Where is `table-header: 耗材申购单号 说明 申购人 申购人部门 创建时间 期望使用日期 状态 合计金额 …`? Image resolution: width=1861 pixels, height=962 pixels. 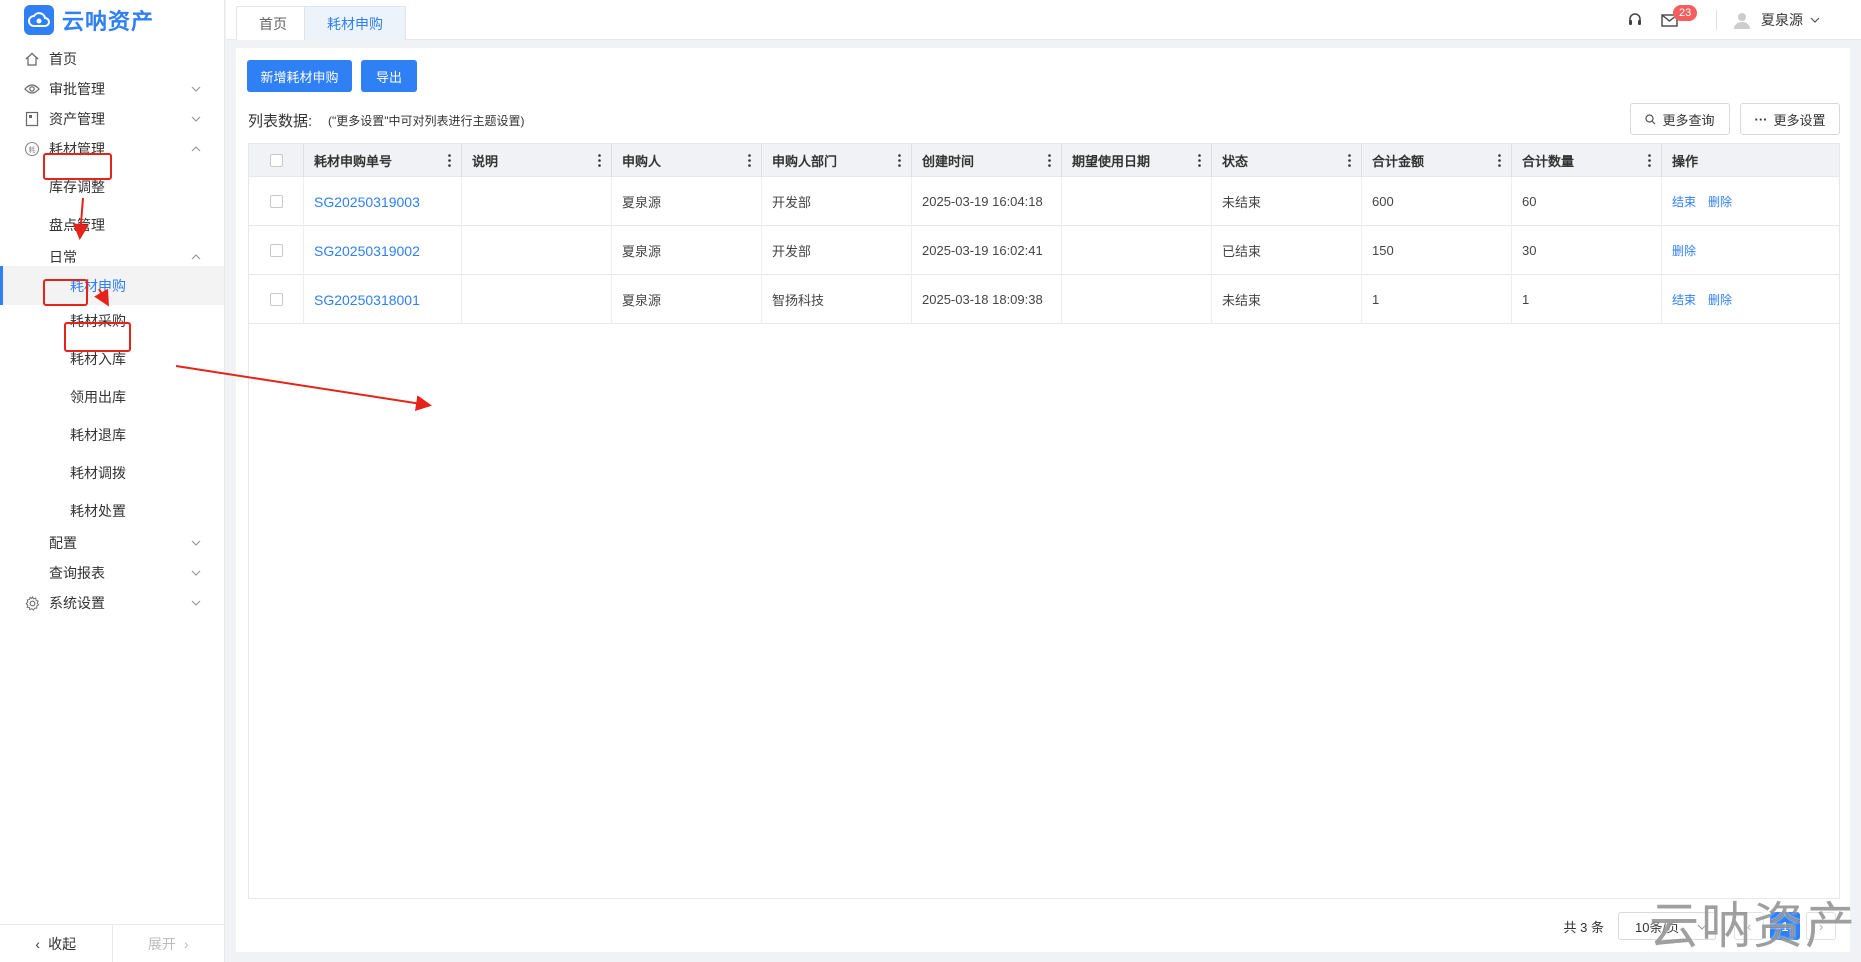 table-header: 耗材申购单号 说明 申购人 申购人部门 创建时间 期望使用日期 状态 合计金额 … is located at coordinates (1044, 160).